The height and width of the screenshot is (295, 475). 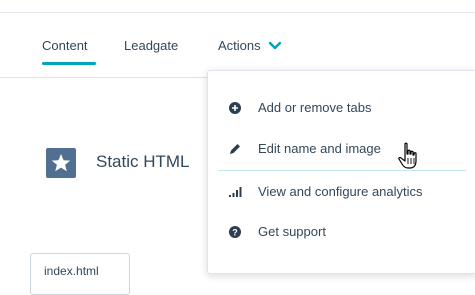 I want to click on menu-item-label: Edit name and image, so click(x=319, y=148).